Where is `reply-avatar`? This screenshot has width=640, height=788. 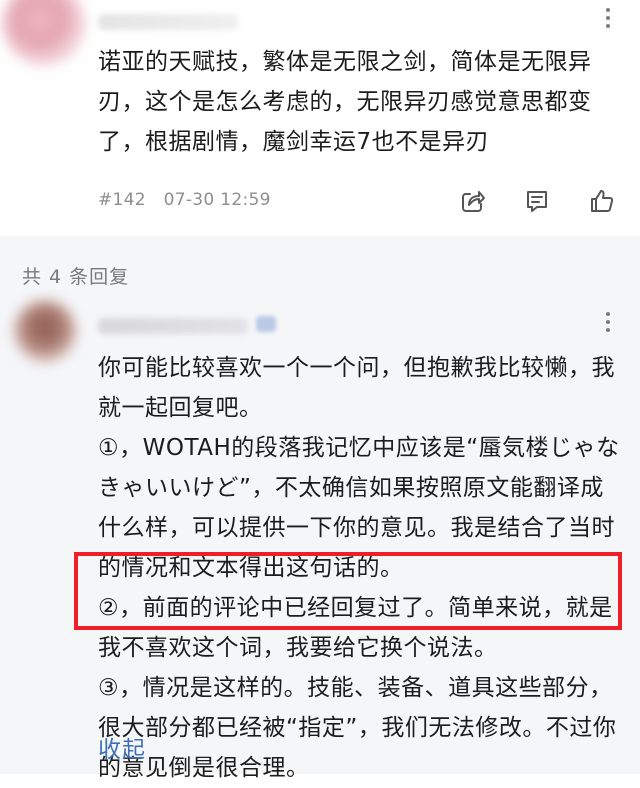 reply-avatar is located at coordinates (45, 331).